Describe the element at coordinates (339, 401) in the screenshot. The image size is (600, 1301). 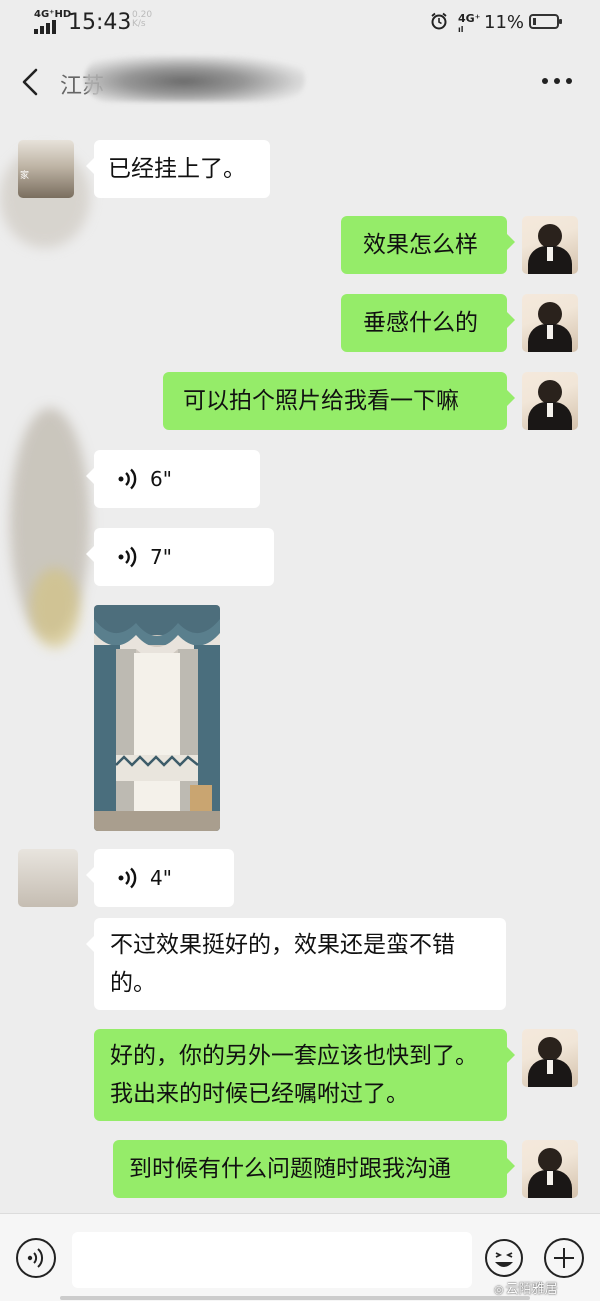
I see `message-bubble: 可以拍个照片给我看一下嘛` at that location.